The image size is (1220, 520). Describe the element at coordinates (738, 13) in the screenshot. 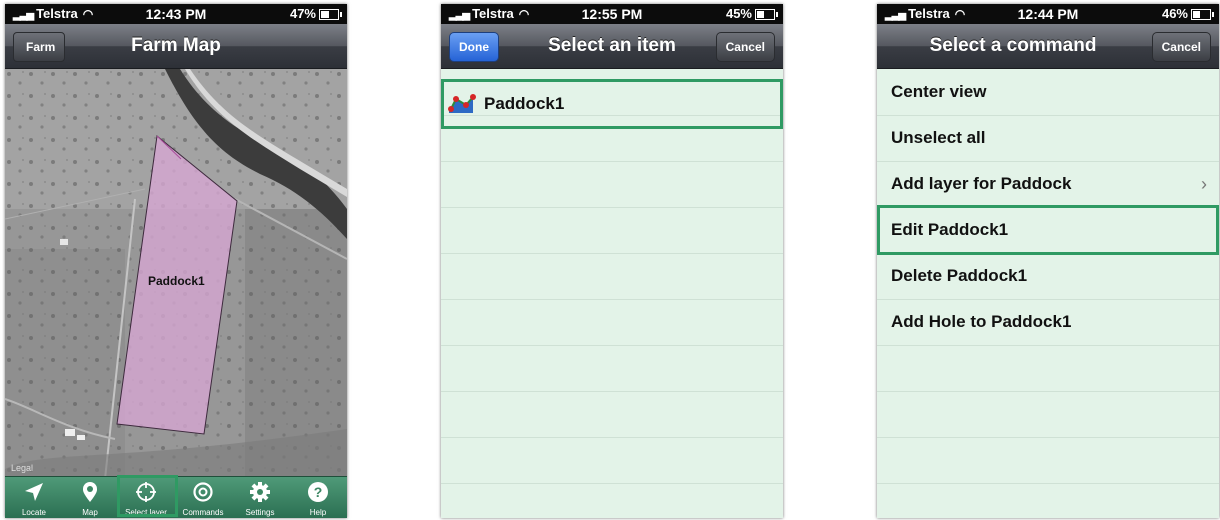

I see `battery-percent: 45%` at that location.